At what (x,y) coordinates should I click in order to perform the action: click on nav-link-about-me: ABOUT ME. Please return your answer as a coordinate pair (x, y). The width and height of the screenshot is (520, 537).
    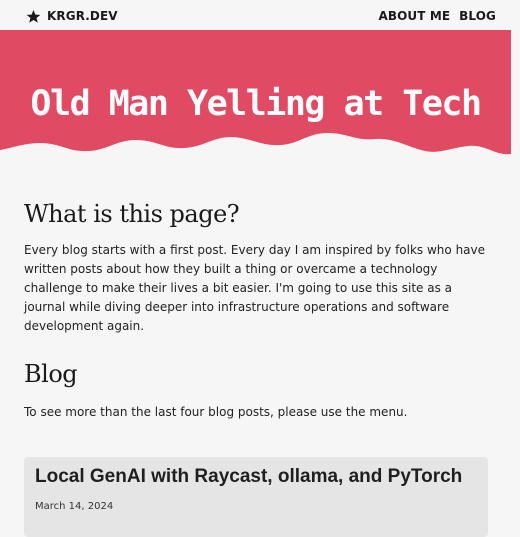
    Looking at the image, I should click on (414, 16).